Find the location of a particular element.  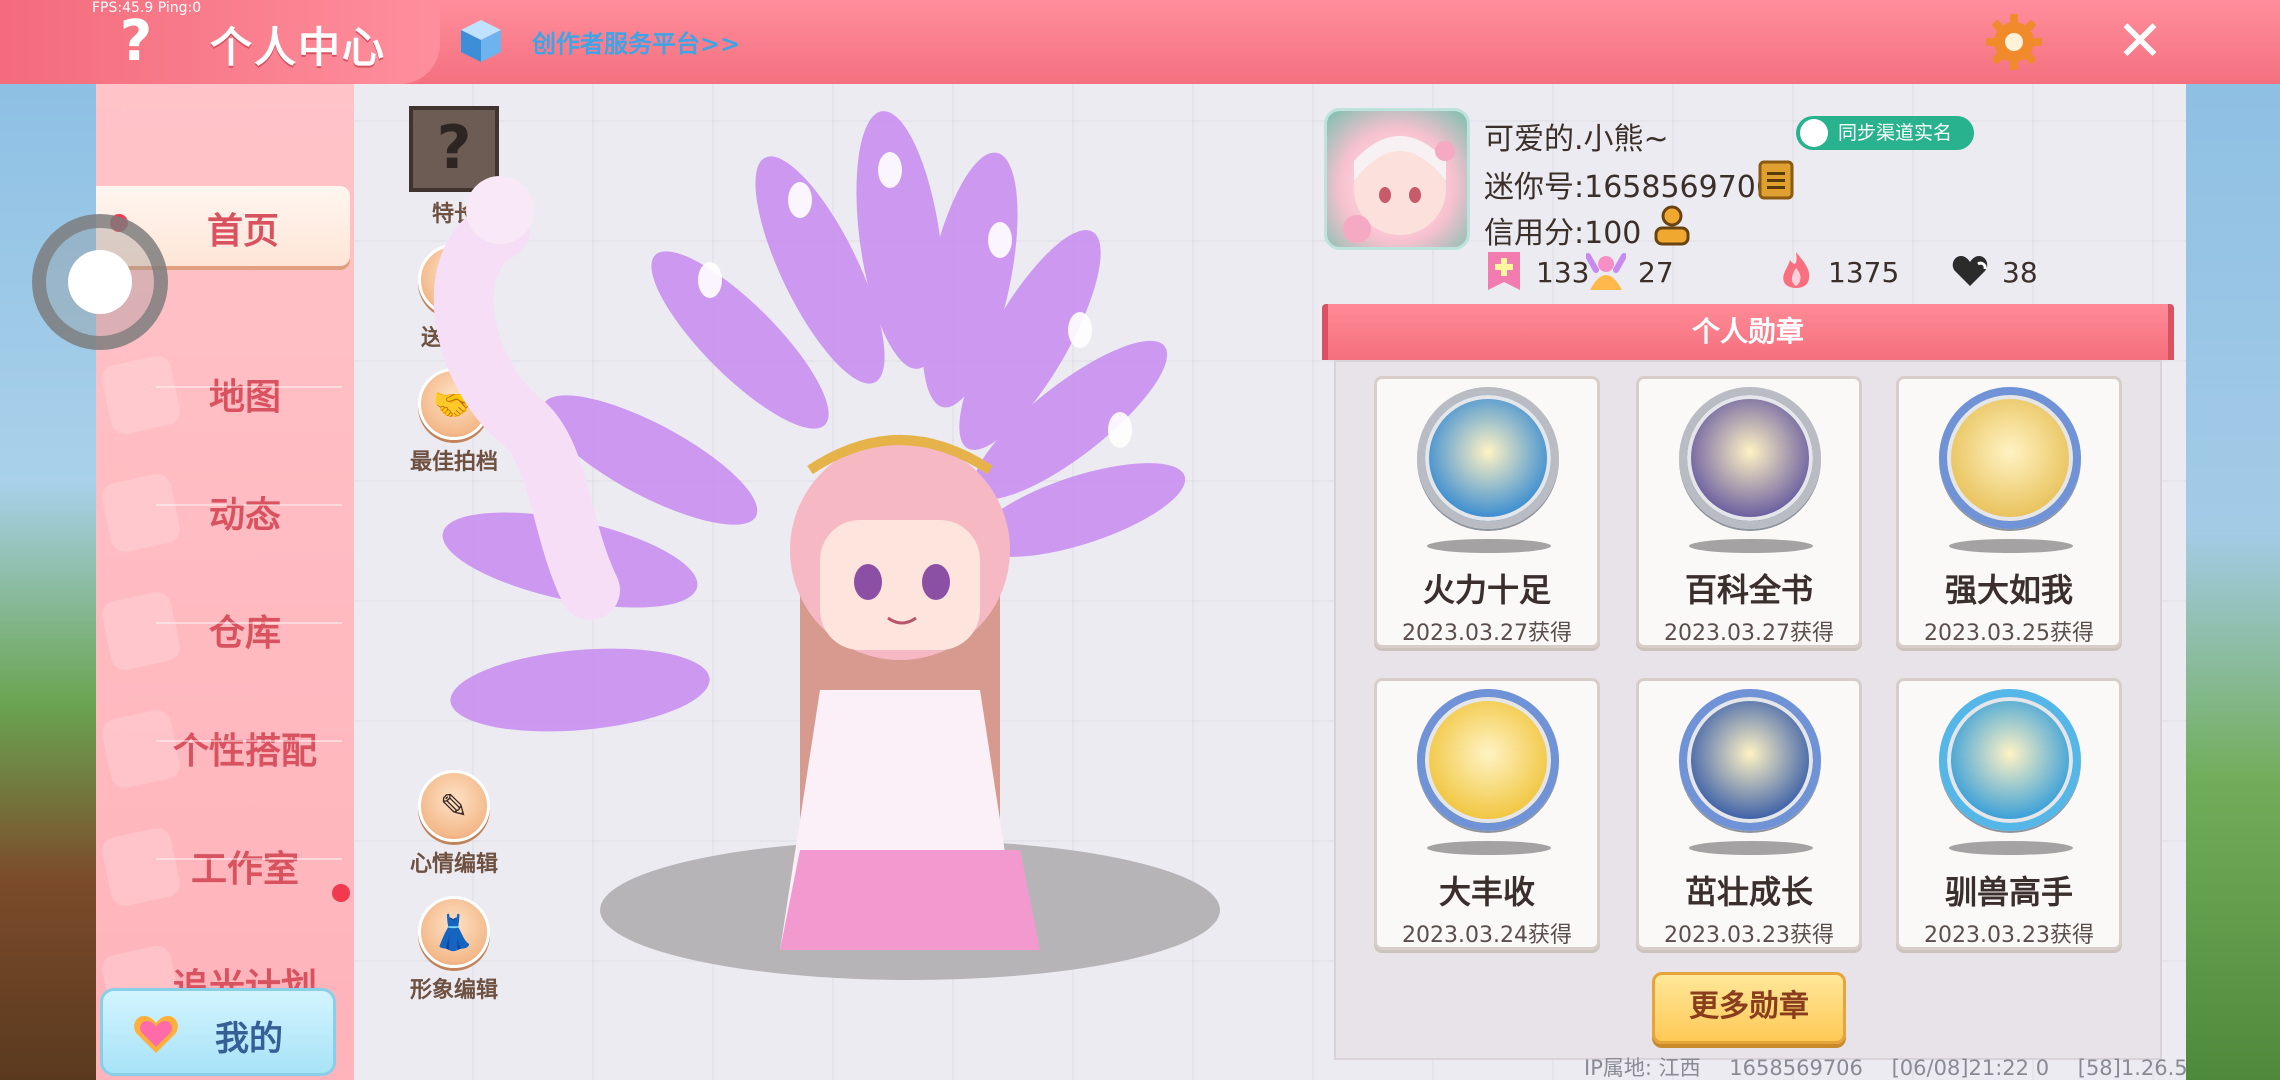

top-bar: FPS:45.9 Ping:0 ? 个人中心 创作者服务平台>> ✕ is located at coordinates (1140, 42).